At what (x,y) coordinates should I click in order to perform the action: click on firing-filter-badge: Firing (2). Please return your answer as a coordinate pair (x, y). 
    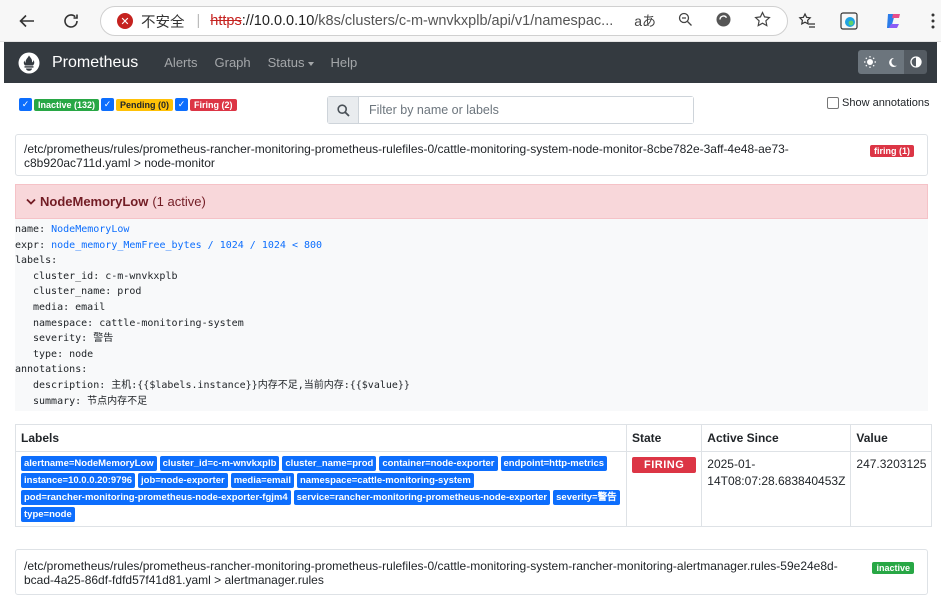
    Looking at the image, I should click on (213, 105).